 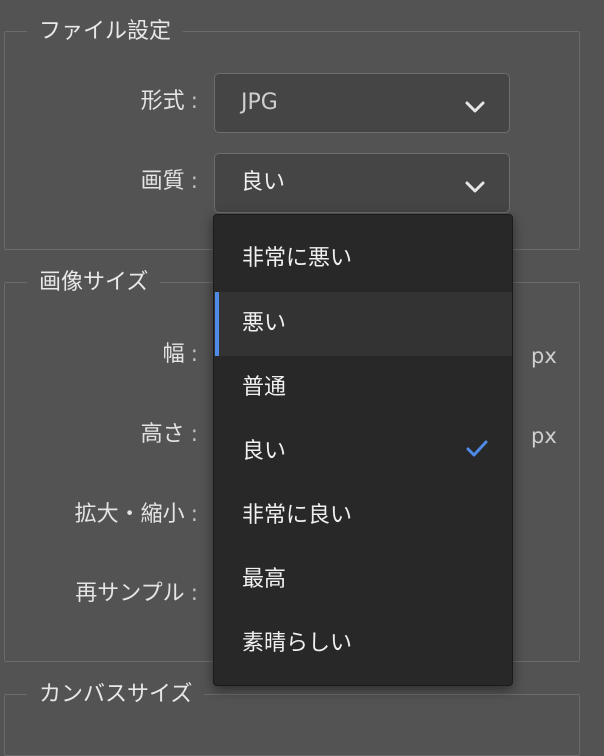 I want to click on quality-option-label: 非常に悪い, so click(x=297, y=258).